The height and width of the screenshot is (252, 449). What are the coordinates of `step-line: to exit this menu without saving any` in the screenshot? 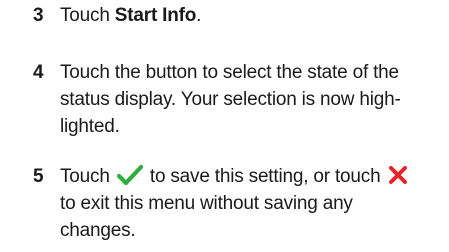 It's located at (206, 203).